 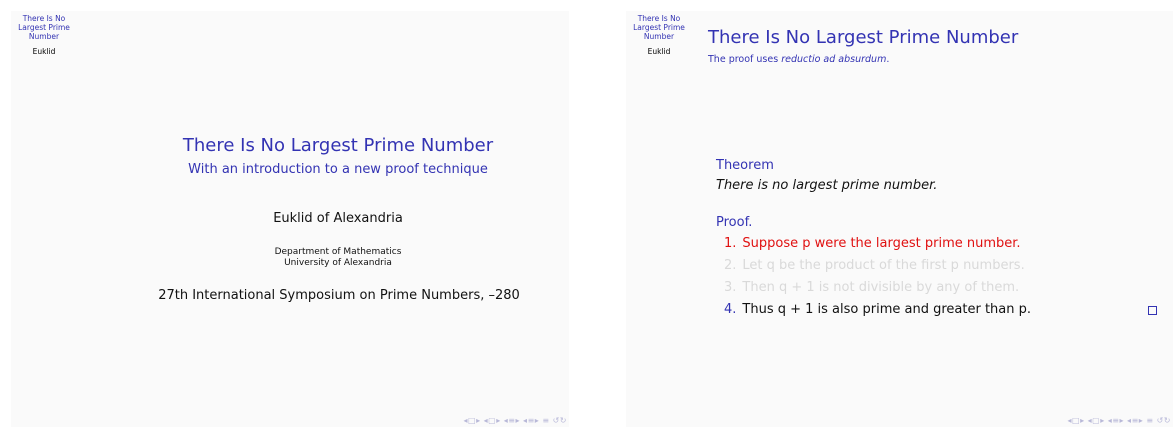 What do you see at coordinates (863, 37) in the screenshot?
I see `frame-title: There Is No Largest Prime Number` at bounding box center [863, 37].